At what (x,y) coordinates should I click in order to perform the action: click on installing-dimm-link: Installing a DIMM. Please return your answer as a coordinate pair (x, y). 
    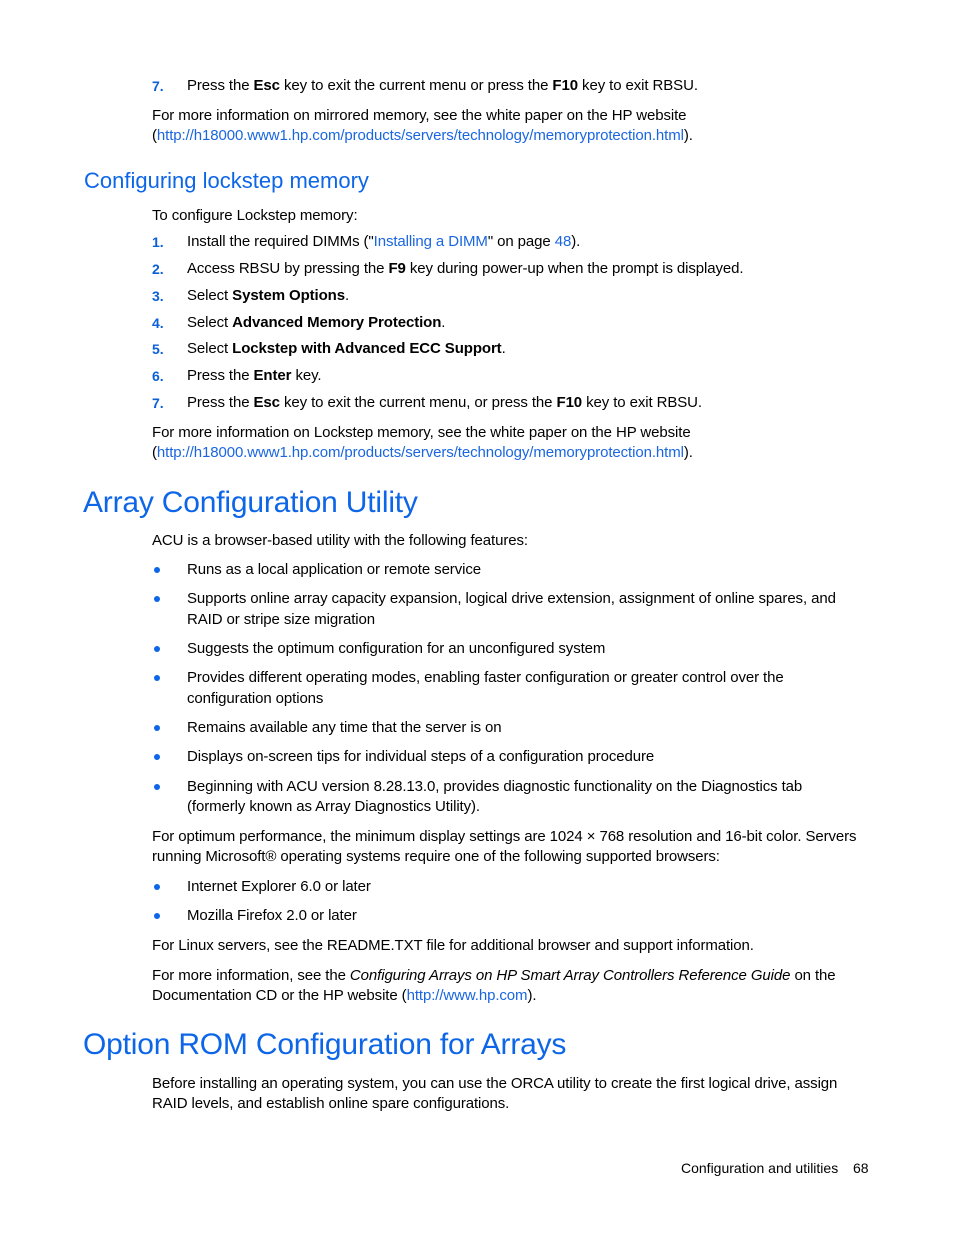
    Looking at the image, I should click on (431, 241).